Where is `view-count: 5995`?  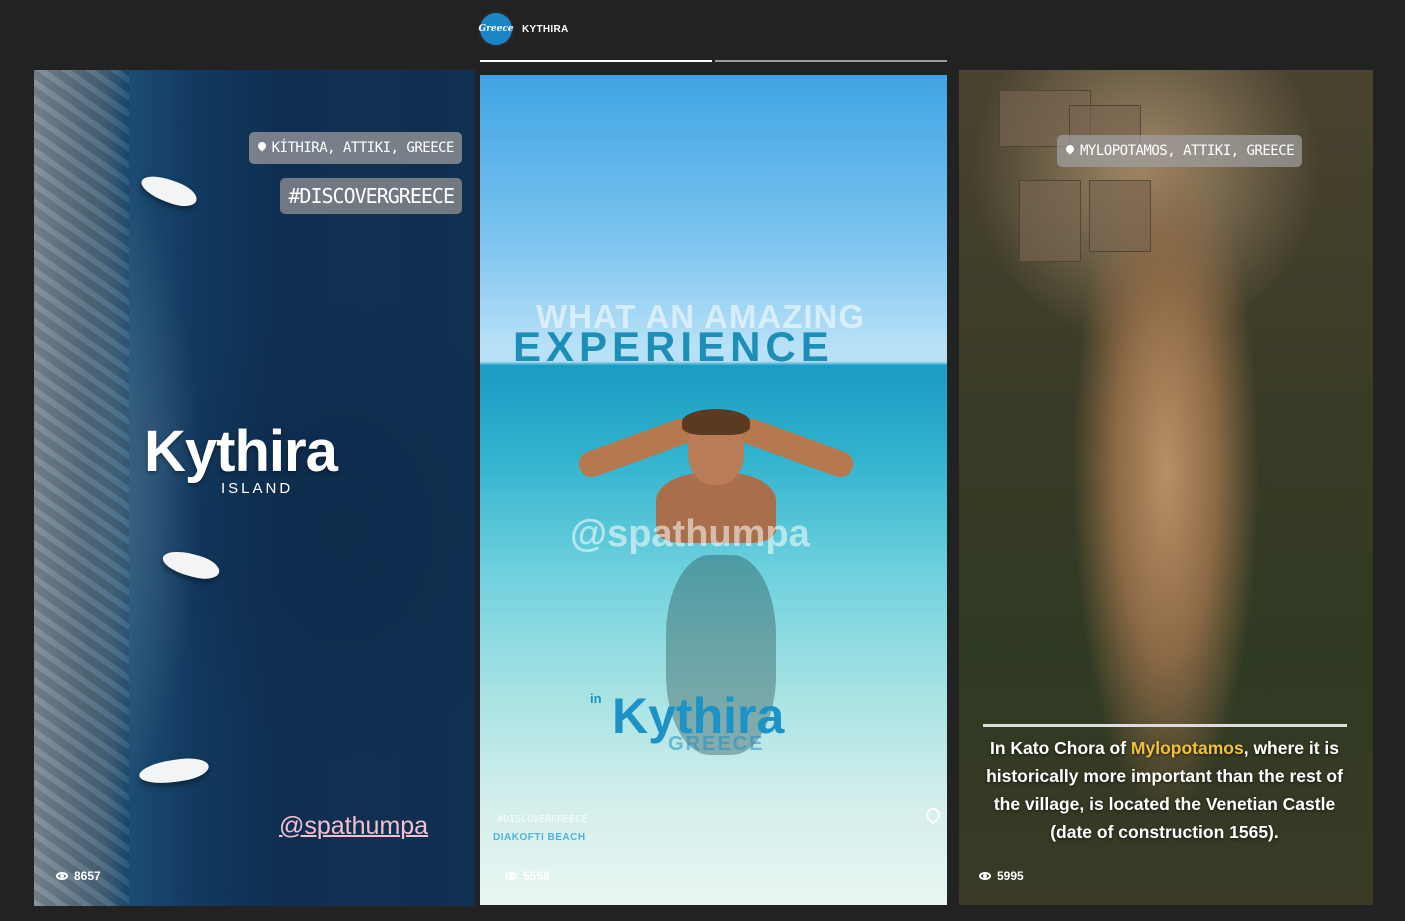 view-count: 5995 is located at coordinates (1001, 876).